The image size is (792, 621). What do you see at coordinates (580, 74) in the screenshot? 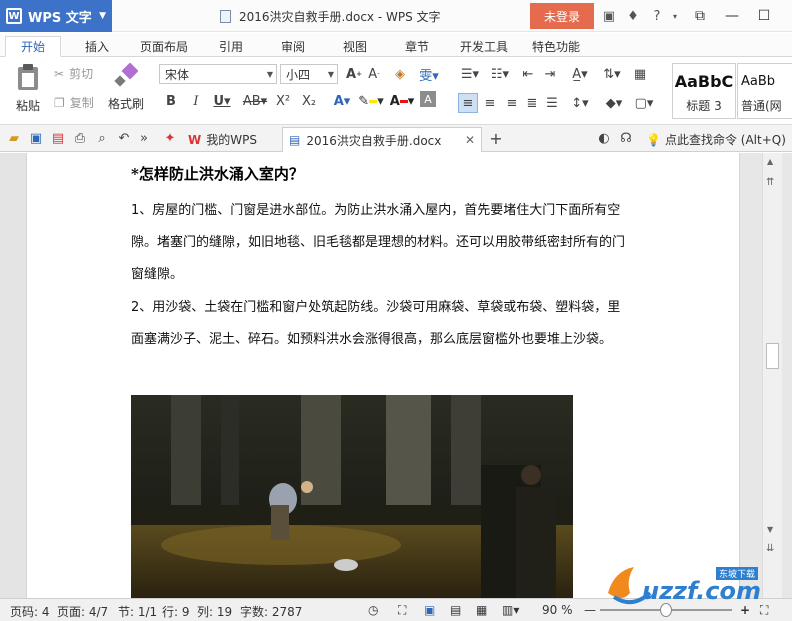
I see `chinese-layout-icon: A̲▾` at bounding box center [580, 74].